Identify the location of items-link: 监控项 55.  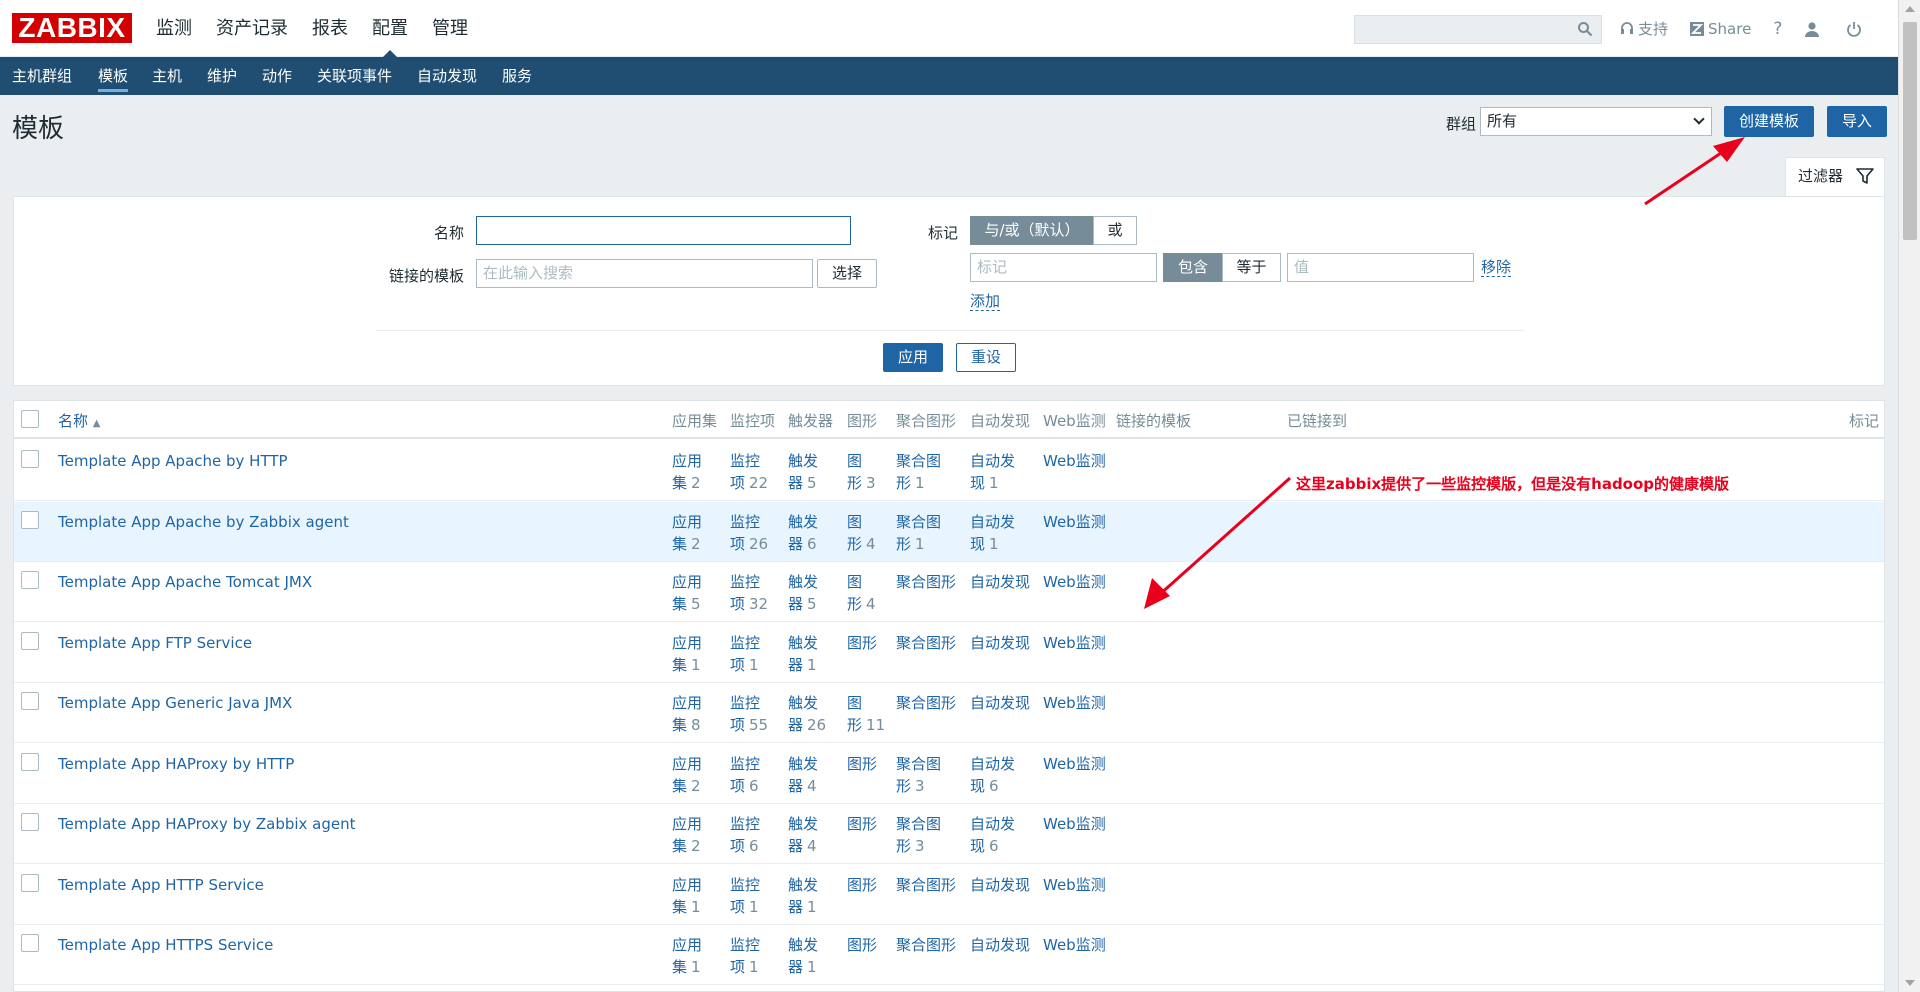
(749, 714).